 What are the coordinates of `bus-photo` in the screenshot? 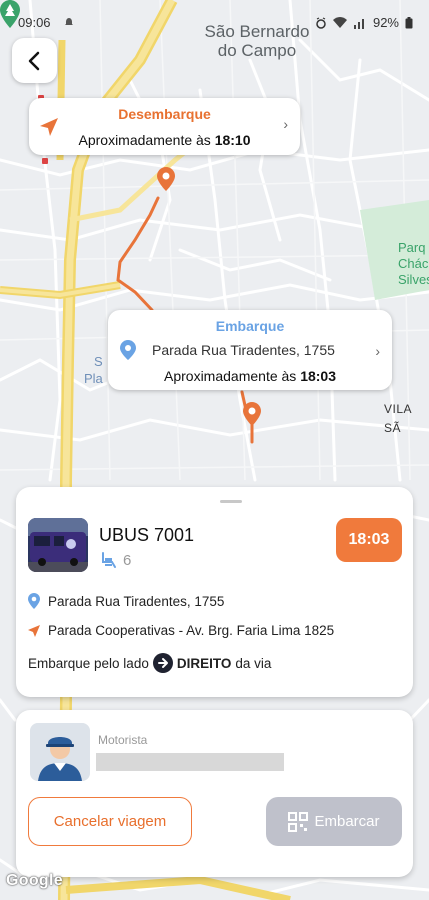 It's located at (58, 545).